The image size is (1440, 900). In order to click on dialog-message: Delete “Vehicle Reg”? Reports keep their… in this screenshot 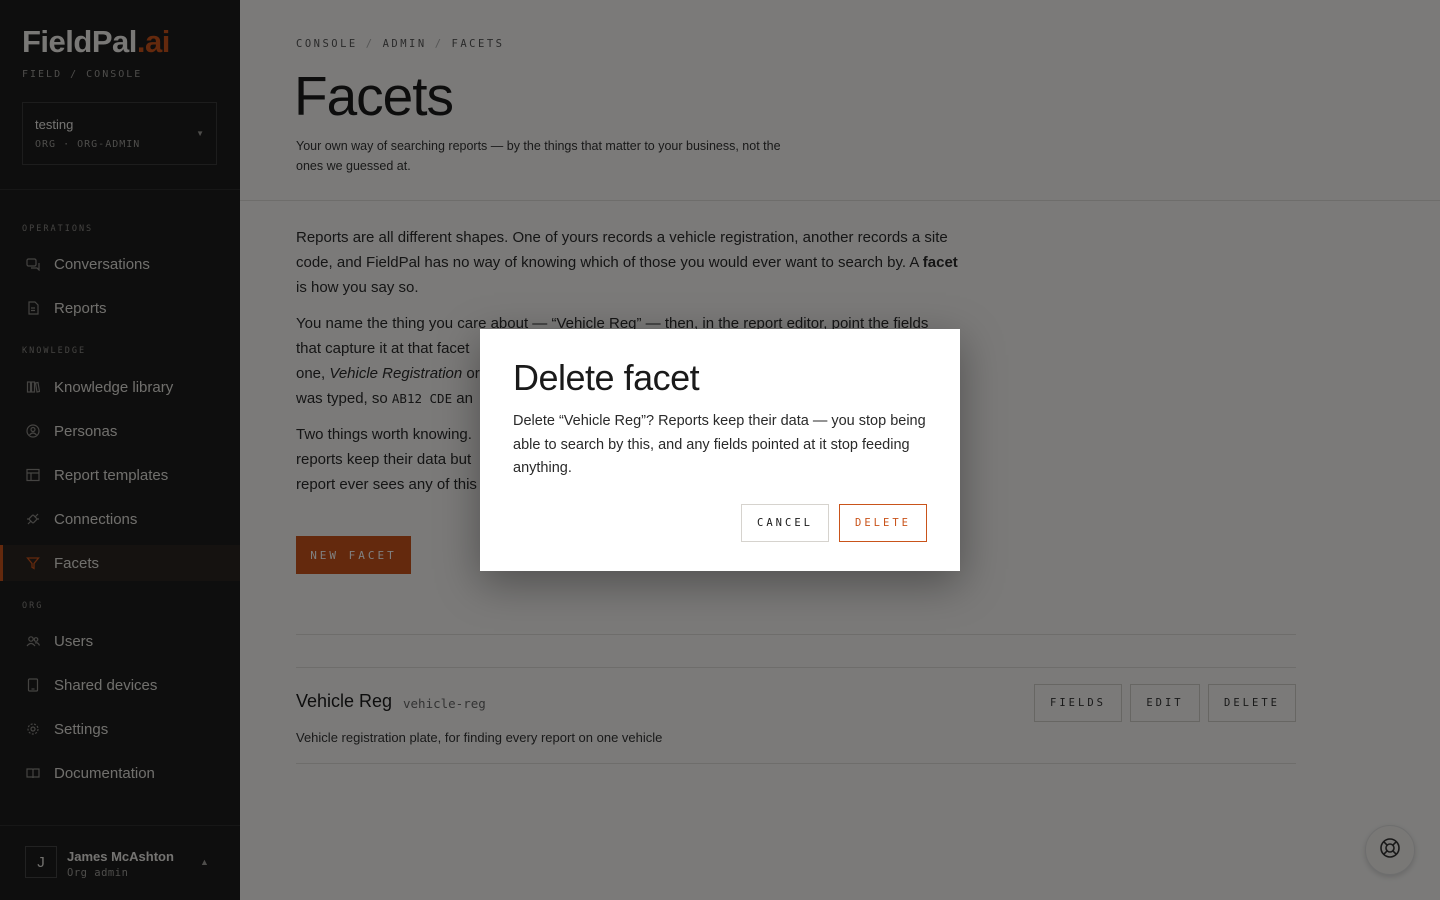, I will do `click(719, 444)`.